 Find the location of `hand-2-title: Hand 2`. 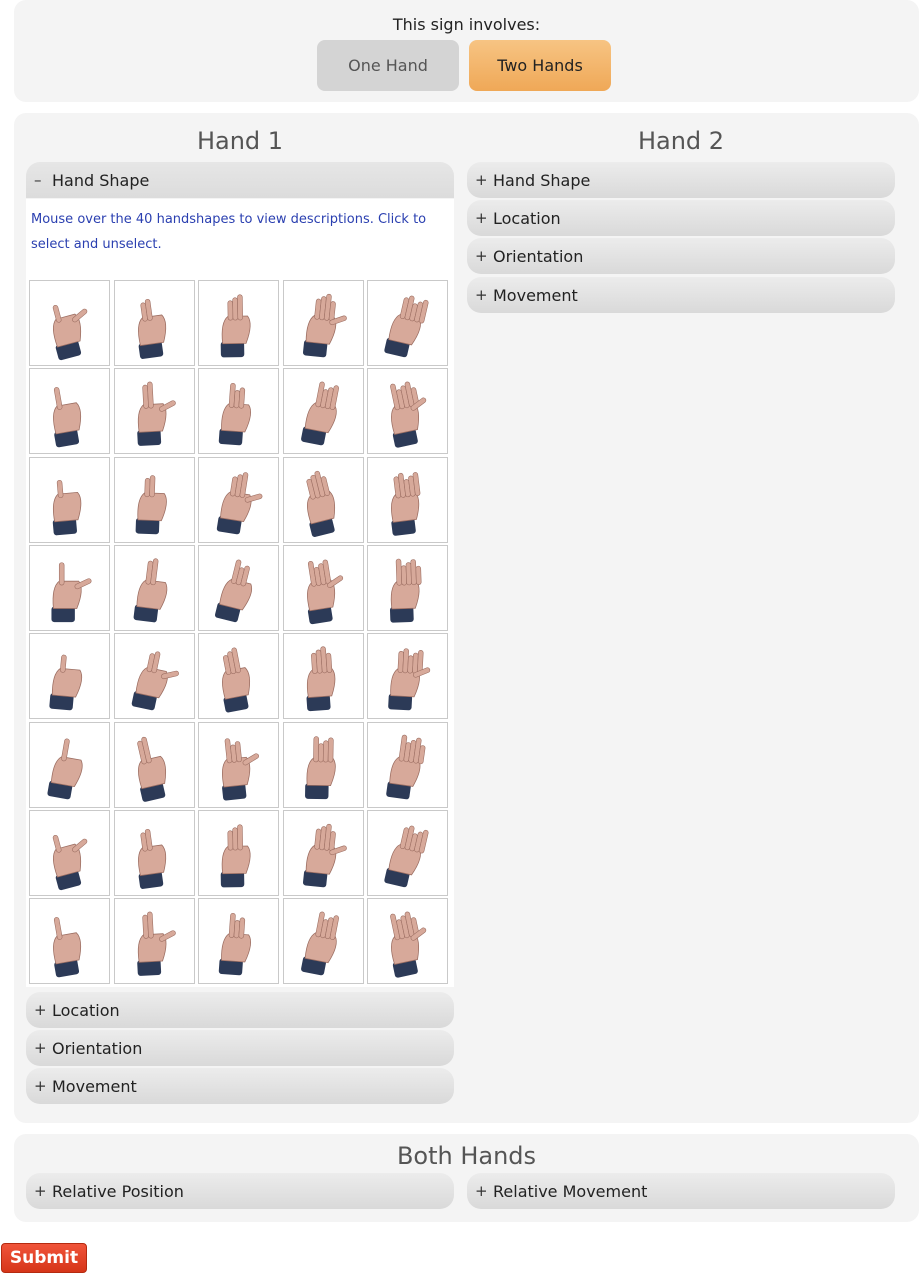

hand-2-title: Hand 2 is located at coordinates (681, 141).